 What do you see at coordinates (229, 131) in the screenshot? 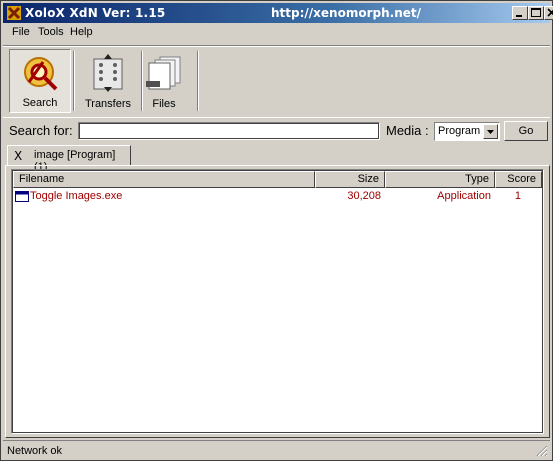
I see `search-input` at bounding box center [229, 131].